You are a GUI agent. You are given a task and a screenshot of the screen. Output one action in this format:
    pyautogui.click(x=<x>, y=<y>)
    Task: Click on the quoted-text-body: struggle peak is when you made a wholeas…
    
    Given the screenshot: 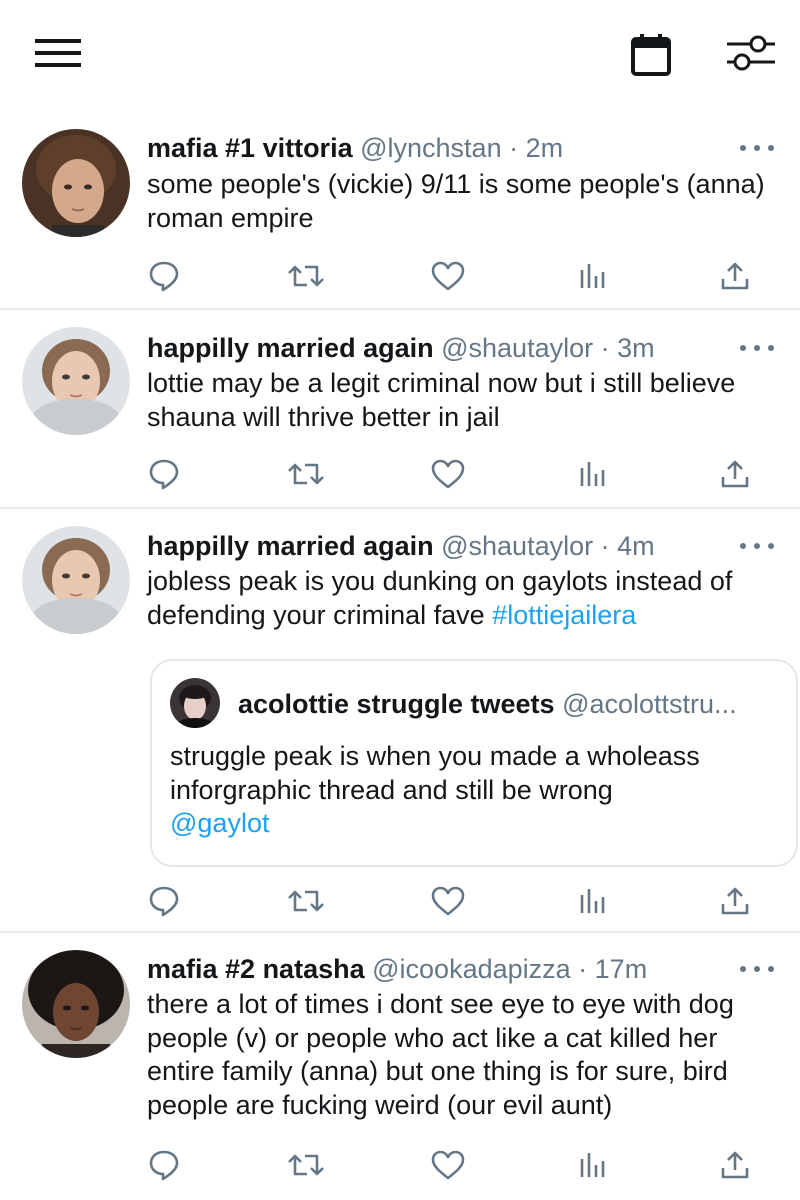 What is the action you would take?
    pyautogui.click(x=435, y=773)
    